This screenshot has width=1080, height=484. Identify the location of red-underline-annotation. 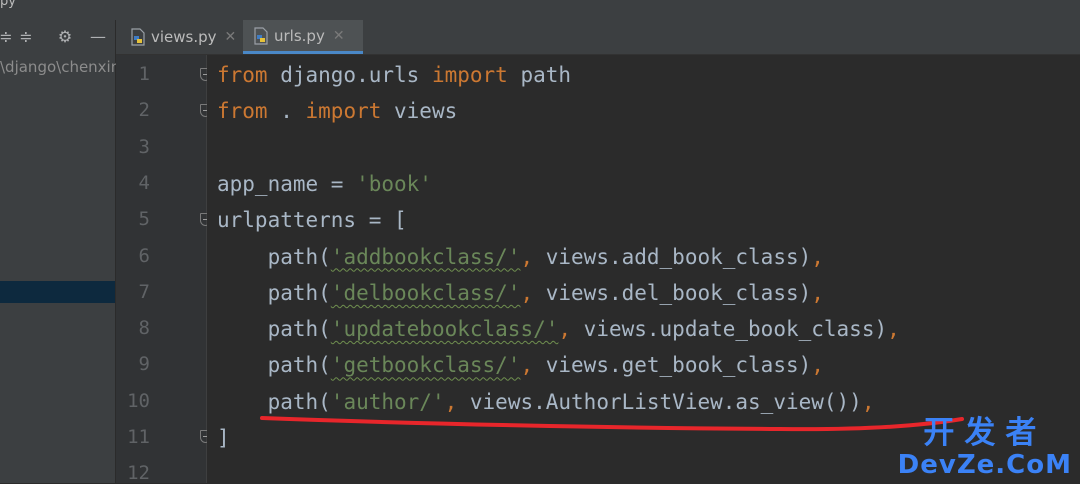
(612, 424).